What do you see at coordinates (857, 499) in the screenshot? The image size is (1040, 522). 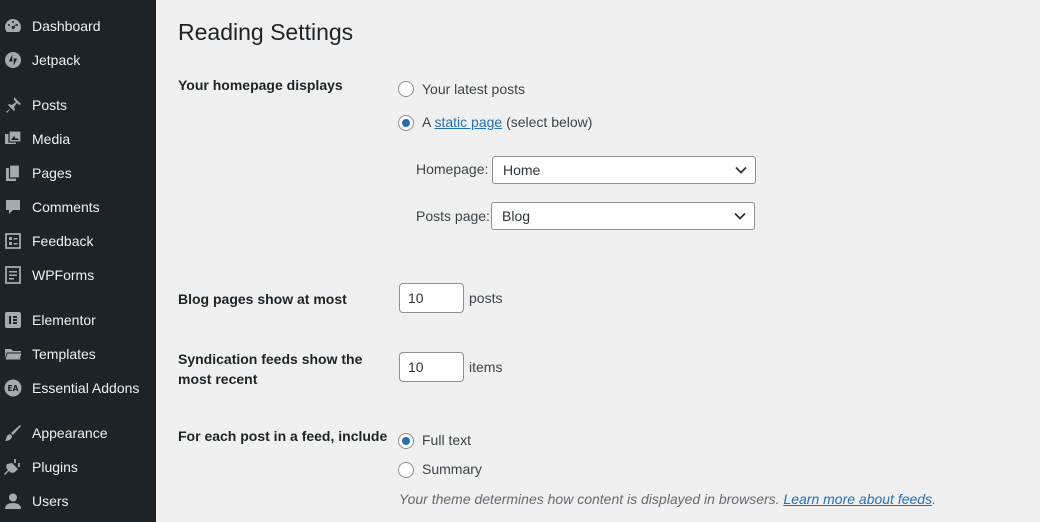 I see `learn-more-feeds-link: Learn more about feeds` at bounding box center [857, 499].